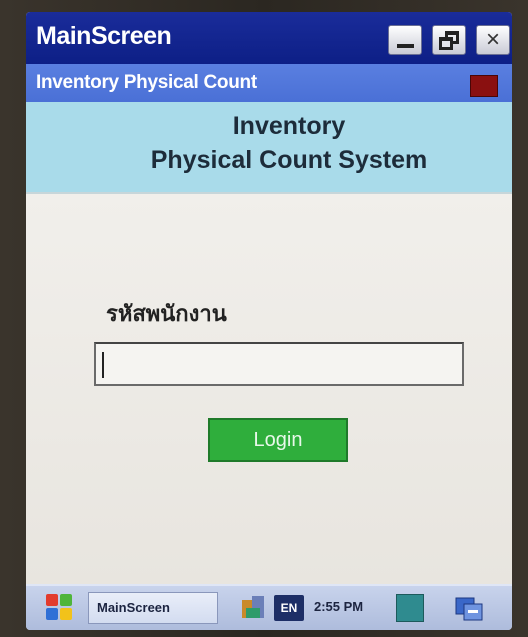  Describe the element at coordinates (278, 440) in the screenshot. I see `login-button: Login` at that location.